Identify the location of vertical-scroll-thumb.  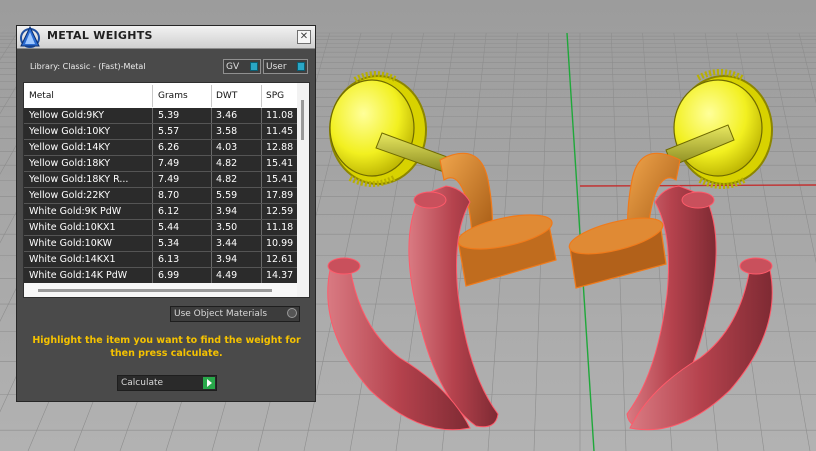
(302, 120).